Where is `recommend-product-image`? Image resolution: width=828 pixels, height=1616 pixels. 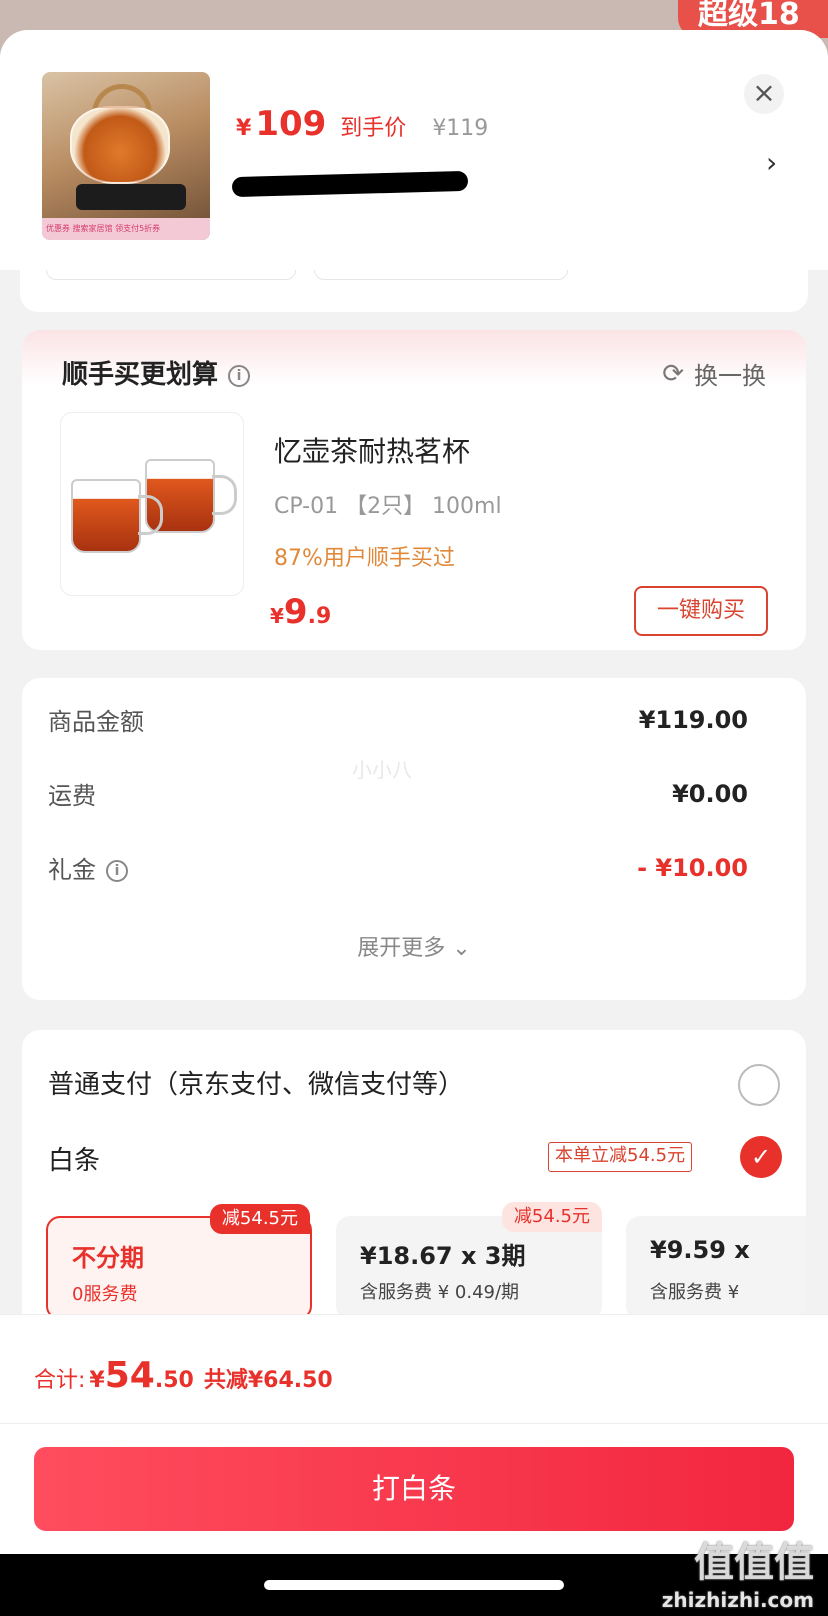 recommend-product-image is located at coordinates (152, 504).